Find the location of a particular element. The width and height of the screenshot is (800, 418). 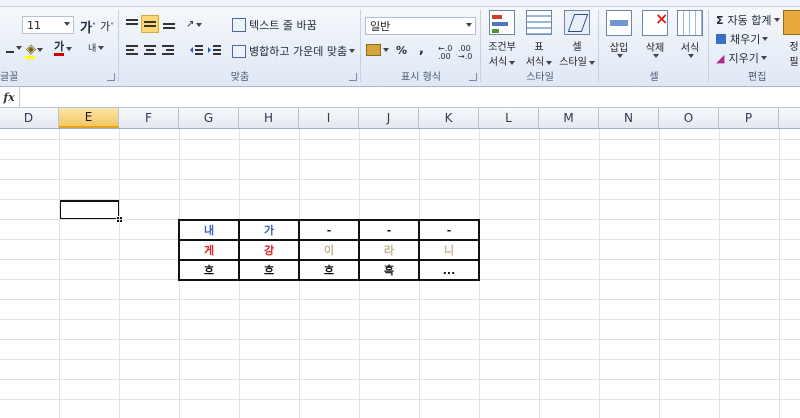

shrink-font-icon: ˅ is located at coordinates (112, 26).